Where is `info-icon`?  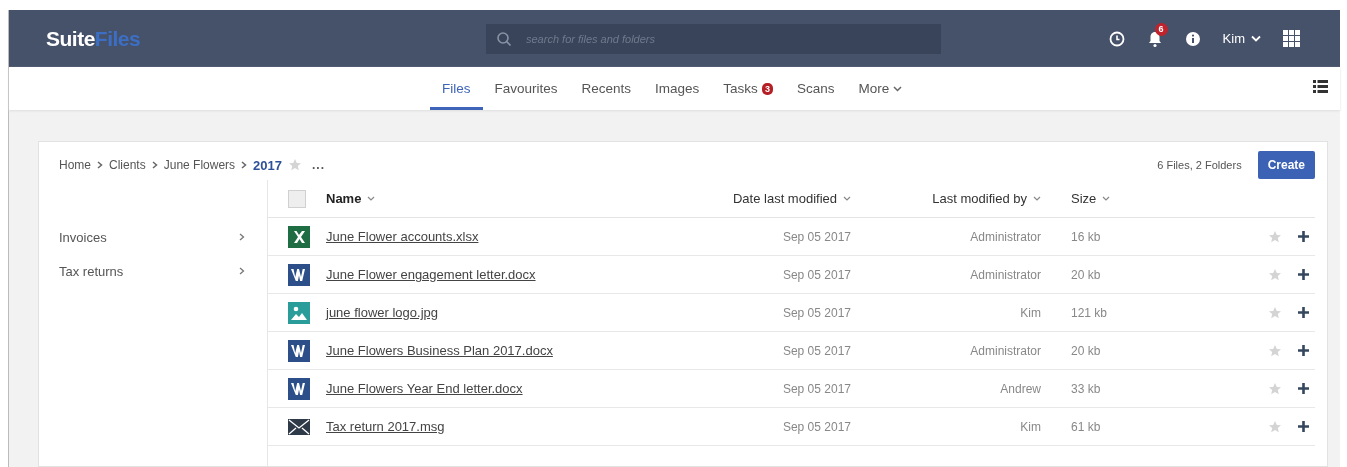 info-icon is located at coordinates (1192, 38).